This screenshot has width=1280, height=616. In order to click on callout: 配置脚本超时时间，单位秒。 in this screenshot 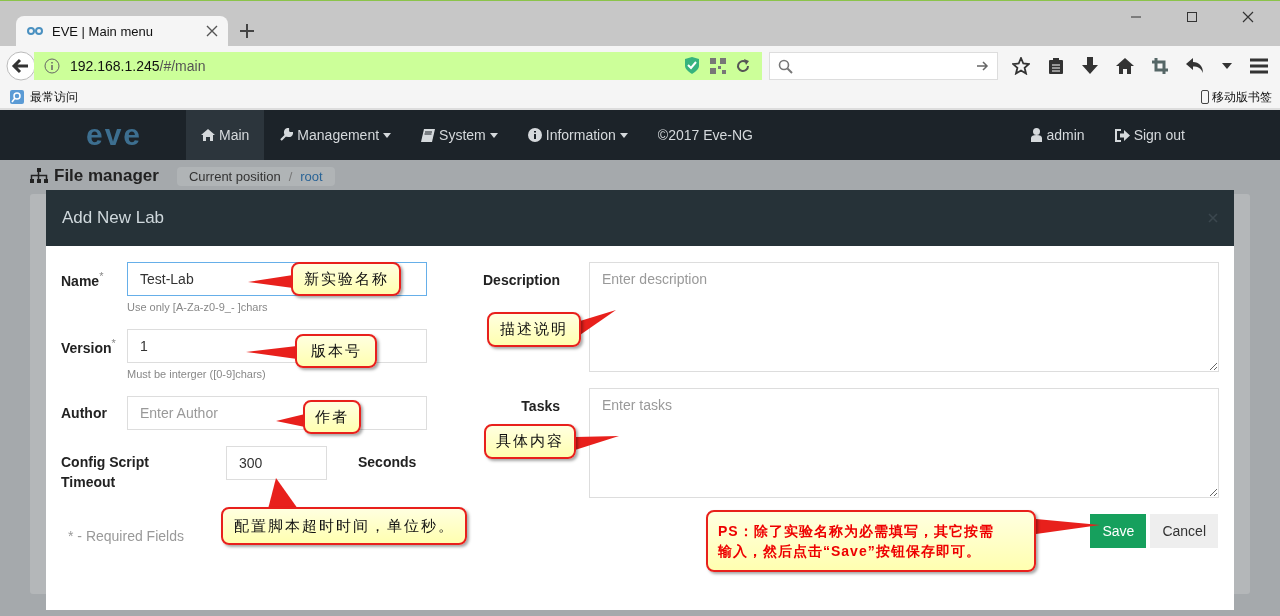, I will do `click(344, 526)`.